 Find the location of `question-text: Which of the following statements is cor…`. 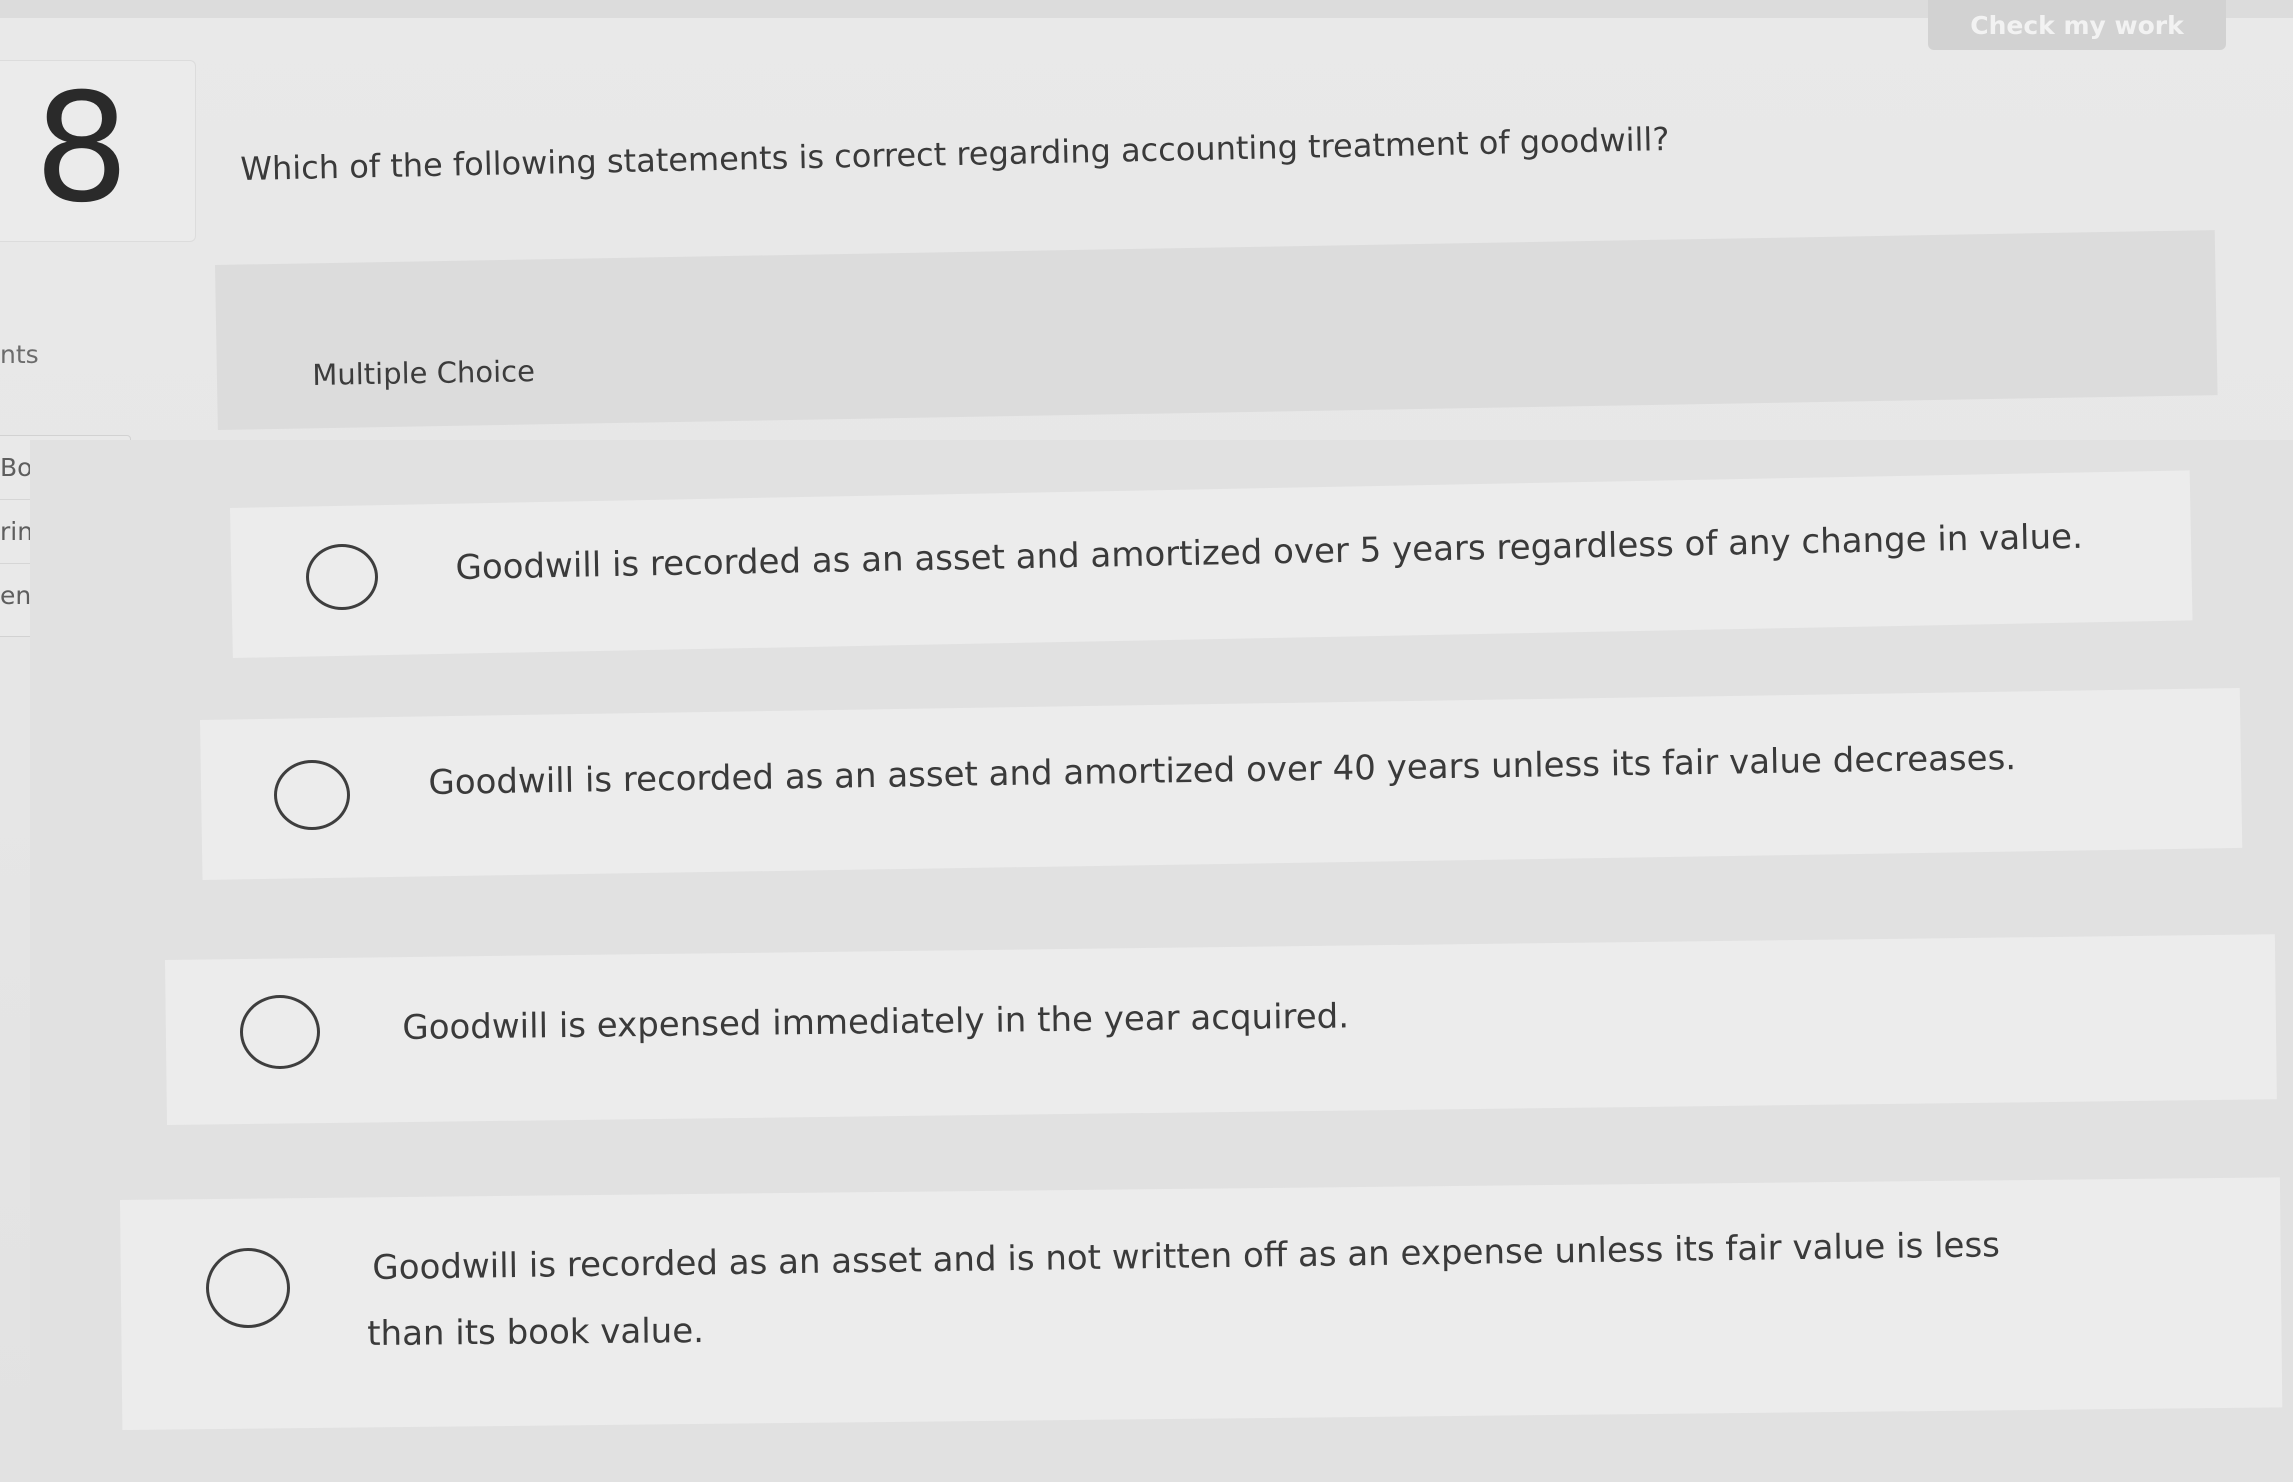

question-text: Which of the following statements is cor… is located at coordinates (955, 154).